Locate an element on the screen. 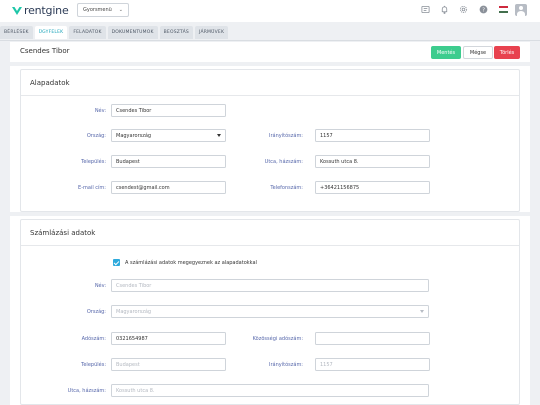 The image size is (540, 405). billing-zip-input: 1157 is located at coordinates (372, 364).